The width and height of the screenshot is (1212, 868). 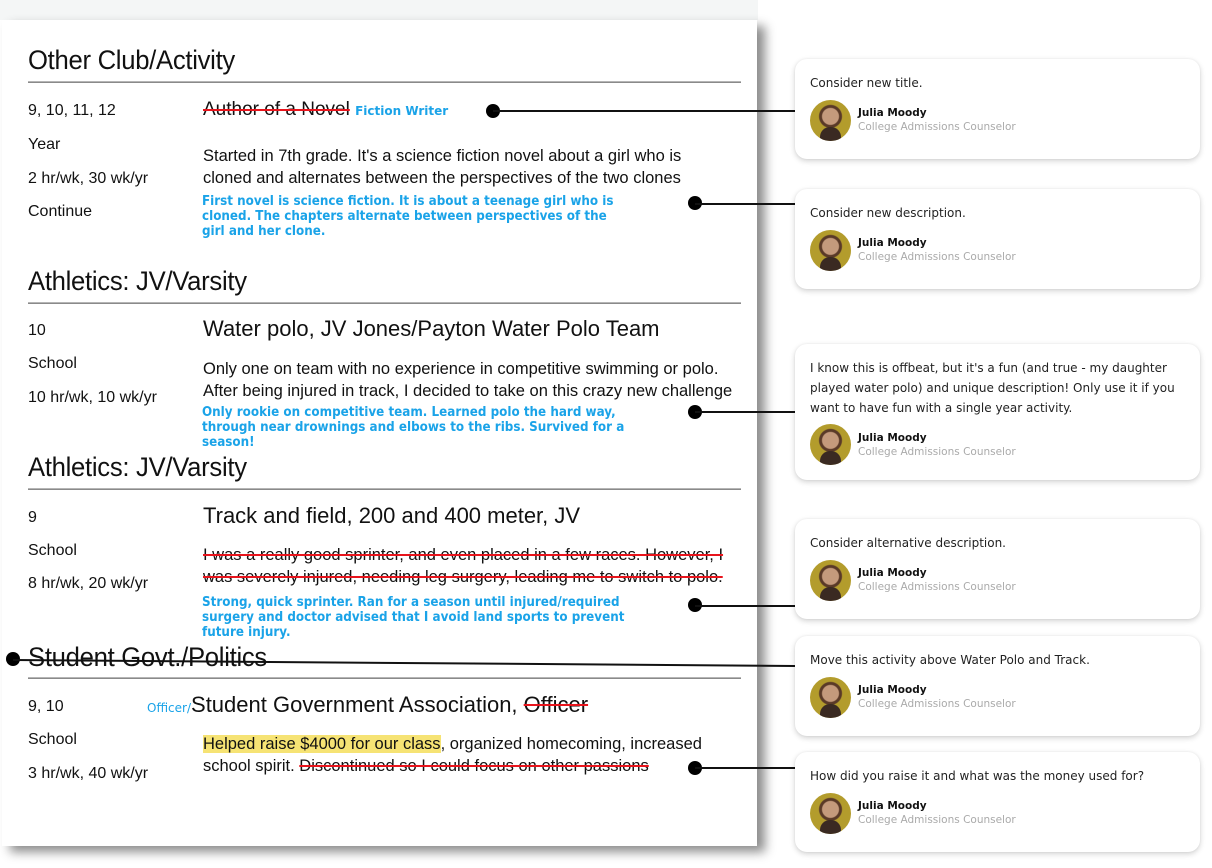 I want to click on activity-title: Author of a Novel Fiction Writer, so click(x=325, y=110).